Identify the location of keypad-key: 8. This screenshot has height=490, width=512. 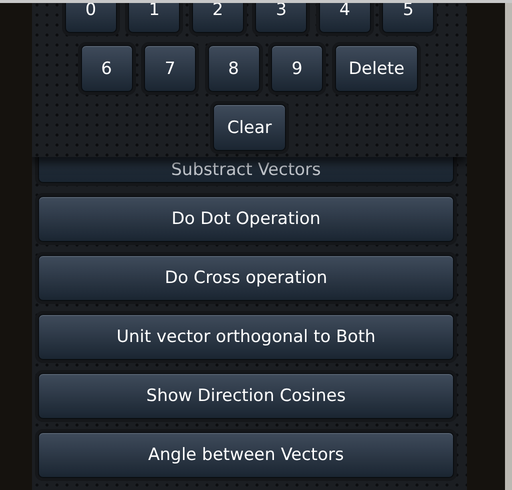
(234, 68).